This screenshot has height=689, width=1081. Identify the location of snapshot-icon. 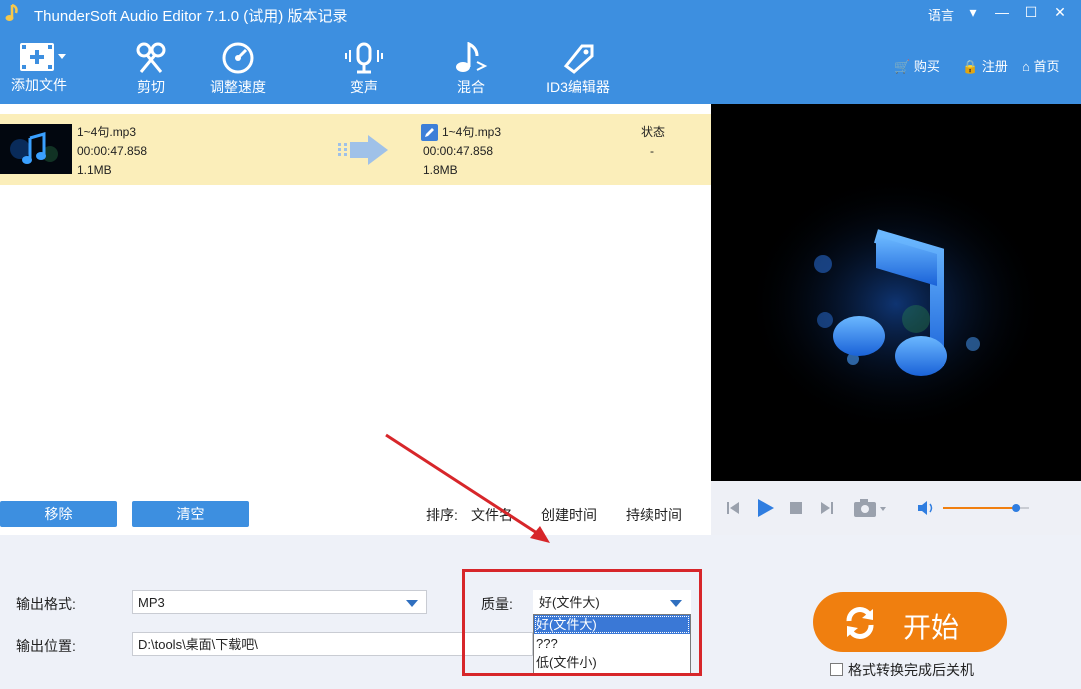
(871, 508).